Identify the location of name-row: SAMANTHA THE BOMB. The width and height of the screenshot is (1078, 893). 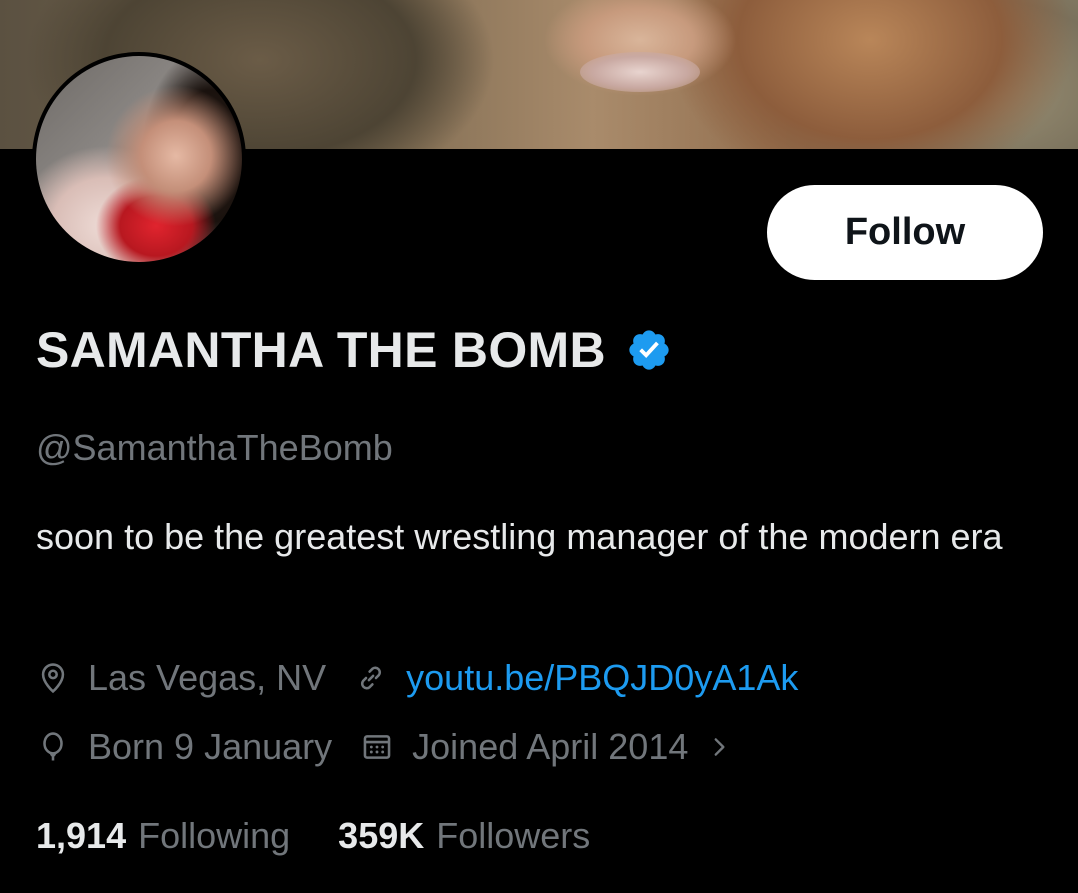
(354, 350).